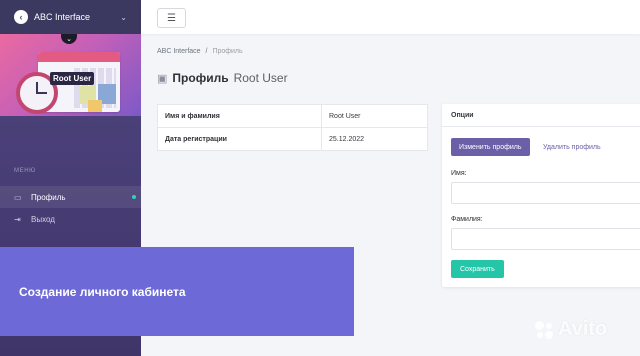 Image resolution: width=640 pixels, height=356 pixels. What do you see at coordinates (72, 78) in the screenshot?
I see `user-name-badge: Root User` at bounding box center [72, 78].